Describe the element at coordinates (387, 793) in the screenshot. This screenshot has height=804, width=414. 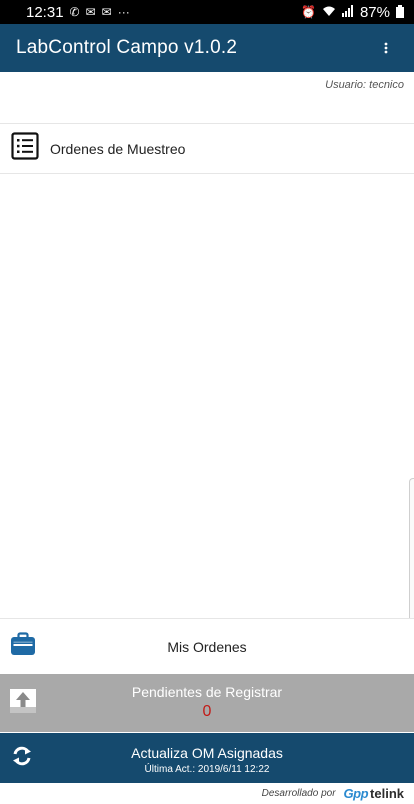
I see `brand-telink: telink` at that location.